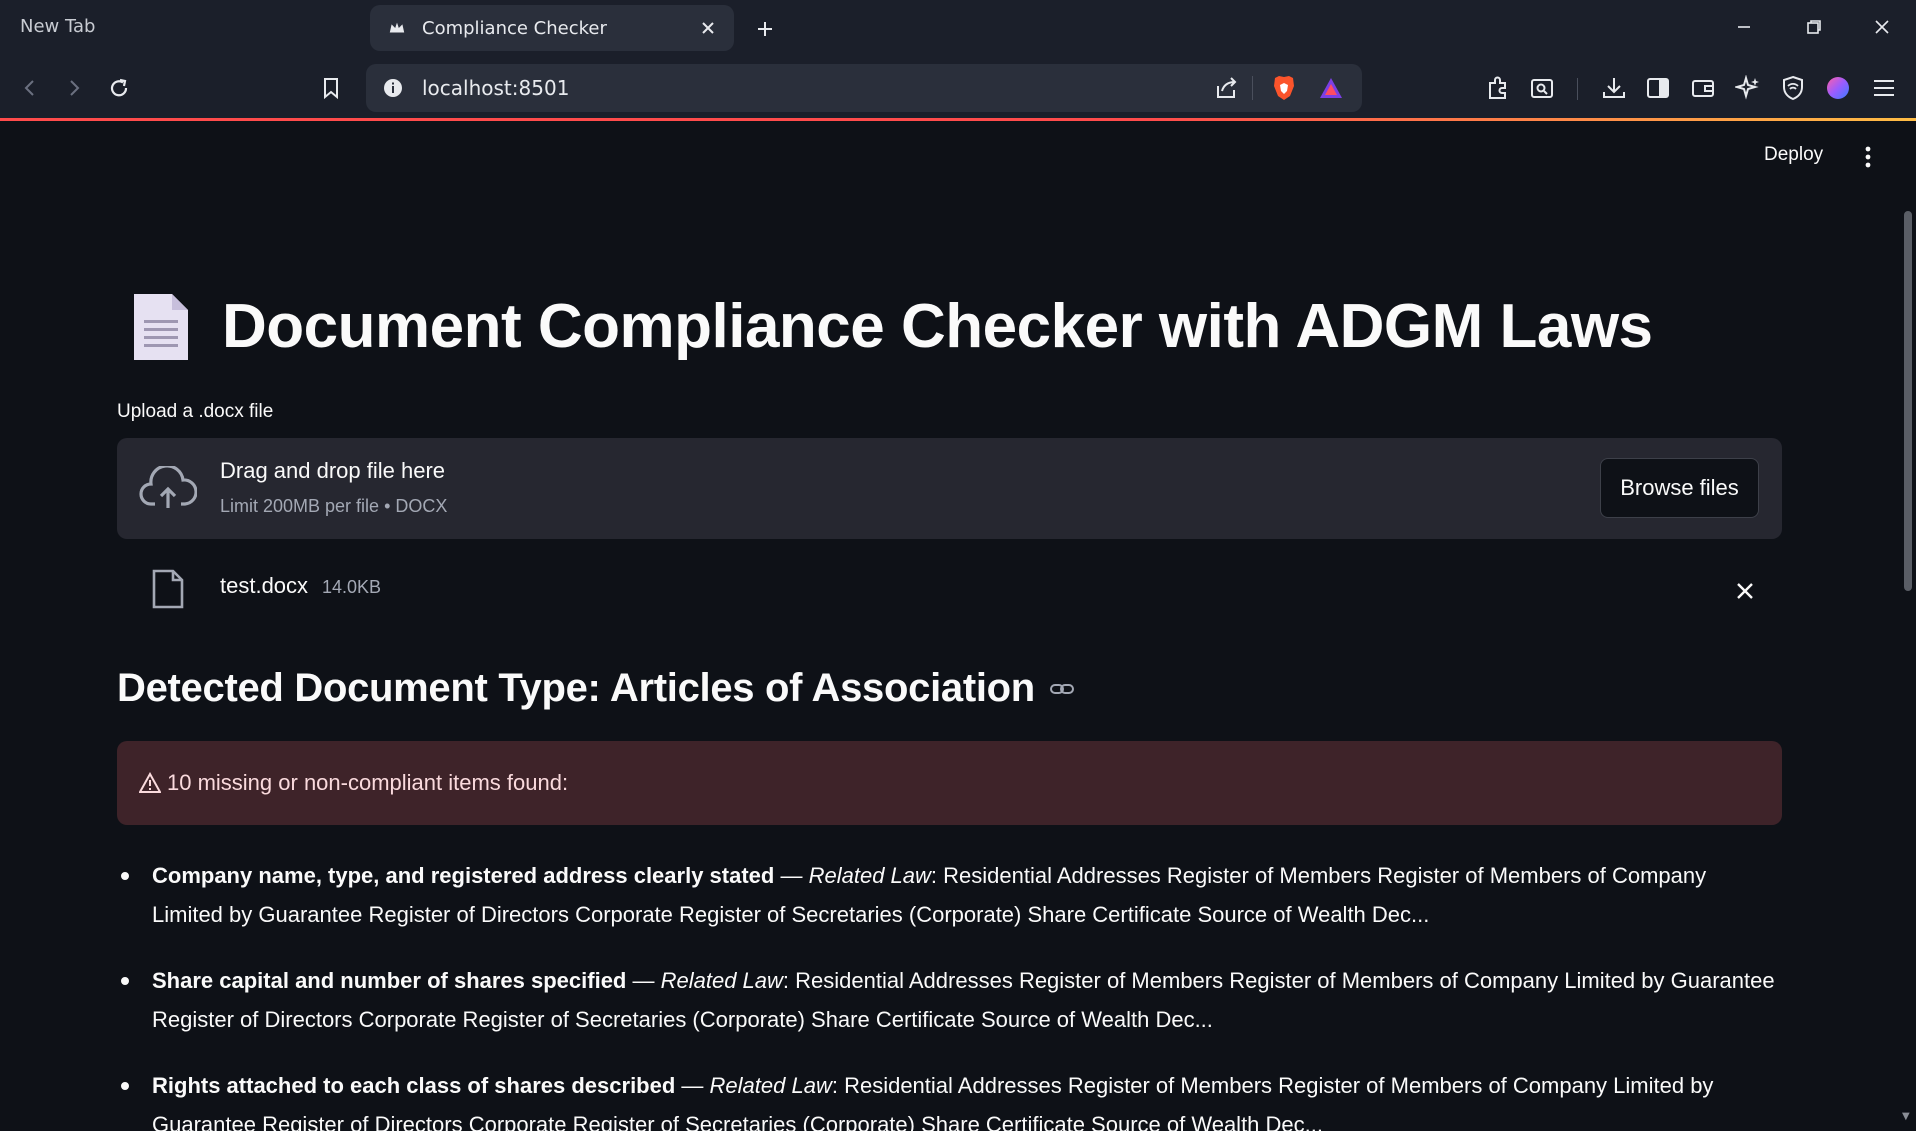 The image size is (1916, 1131). What do you see at coordinates (30, 88) in the screenshot?
I see `back-icon` at bounding box center [30, 88].